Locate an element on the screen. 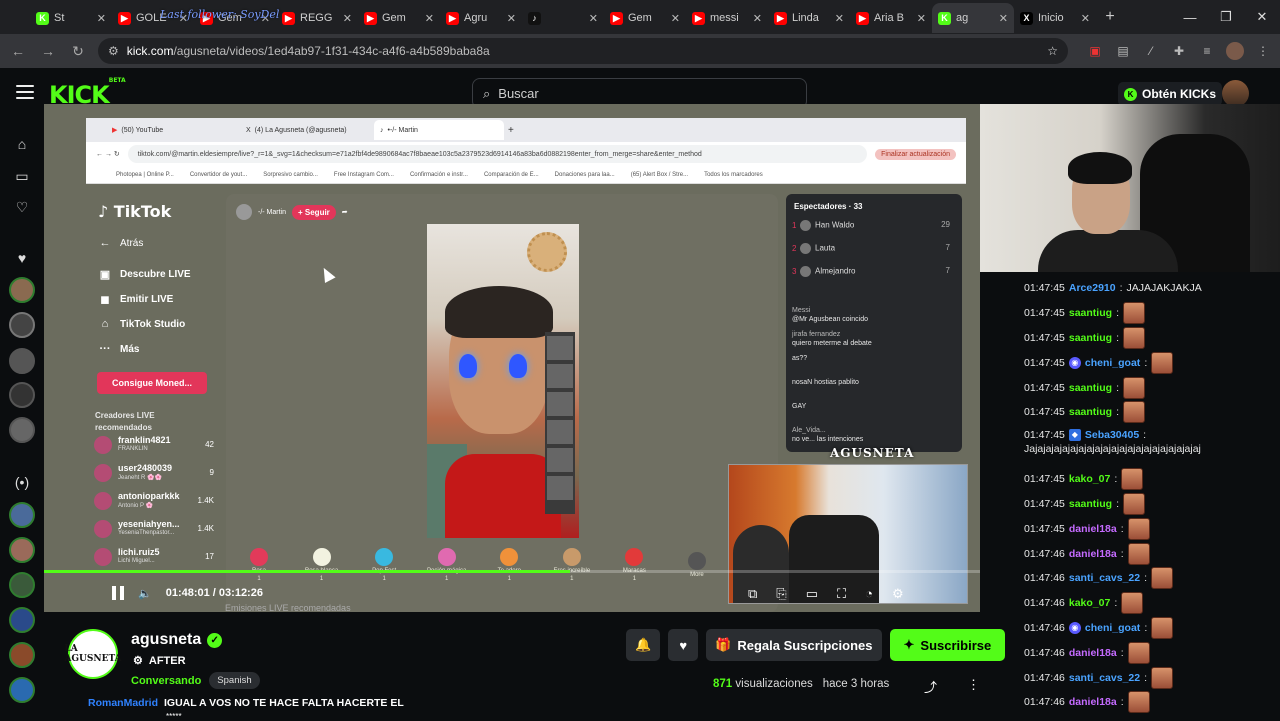  browser-tab: ▶ Agru ✕ is located at coordinates (481, 18).